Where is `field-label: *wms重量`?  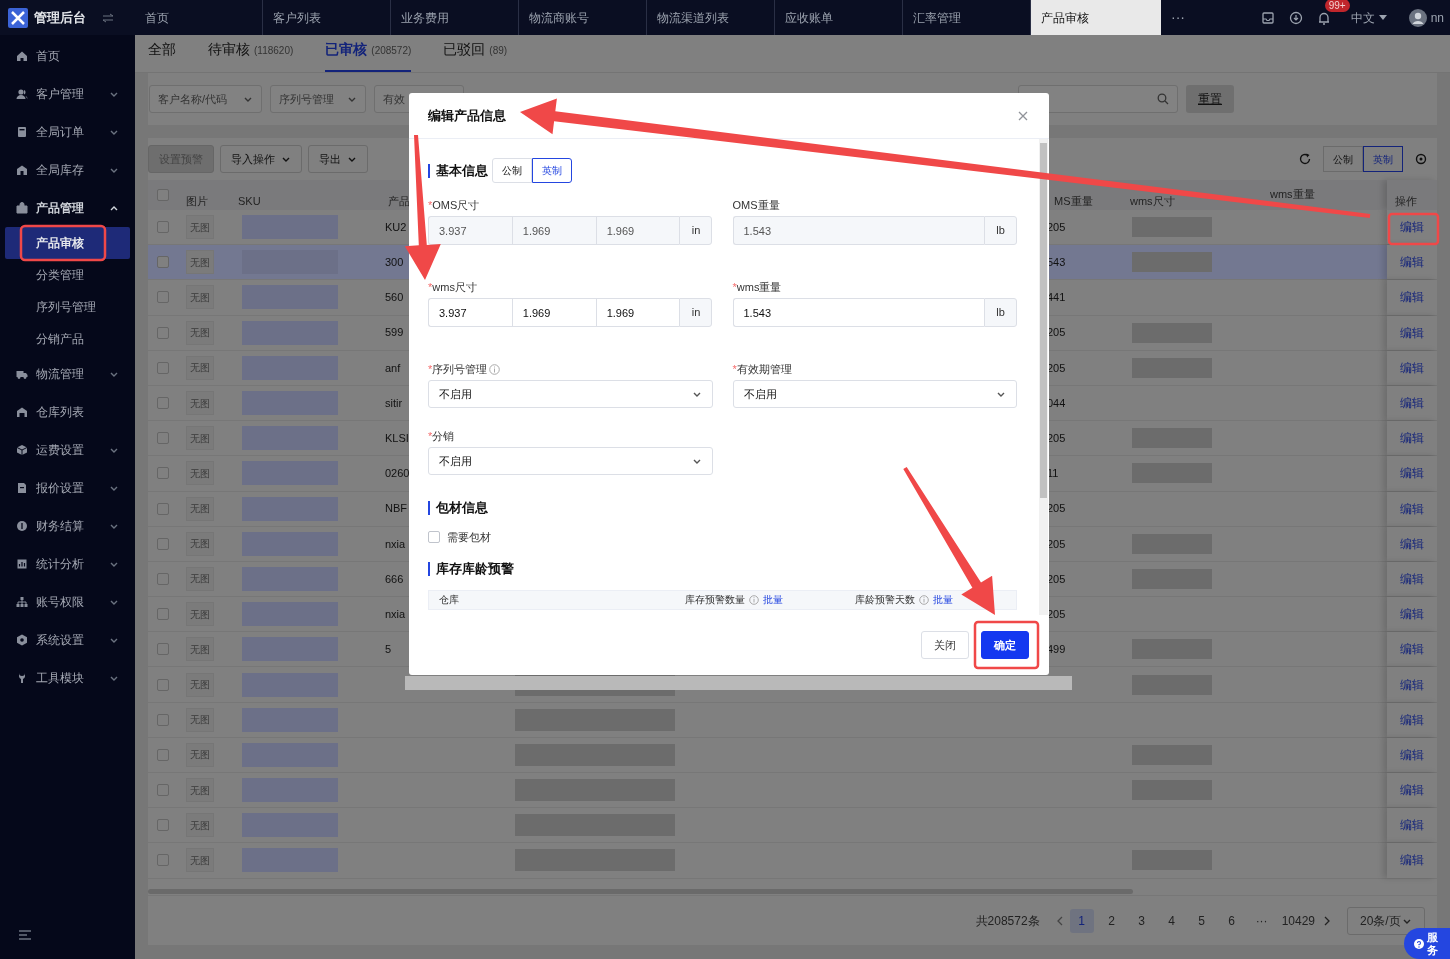
field-label: *wms重量 is located at coordinates (757, 287).